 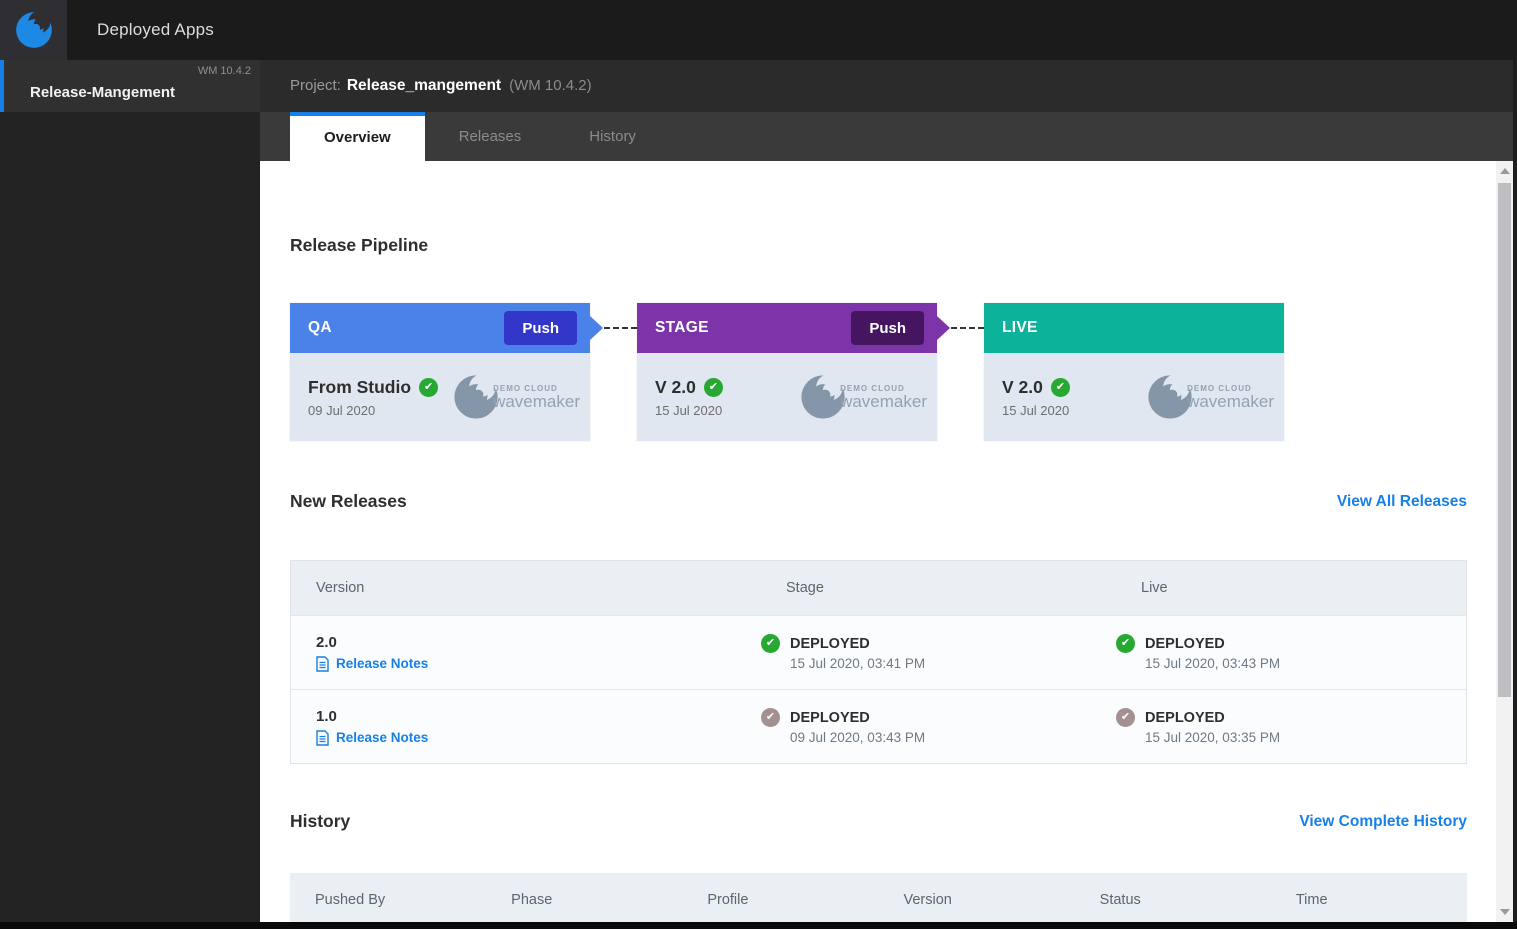 I want to click on live-card-body: V 2.0 15 Jul 2020 DEMO CLOUD wavemaker, so click(x=1134, y=397).